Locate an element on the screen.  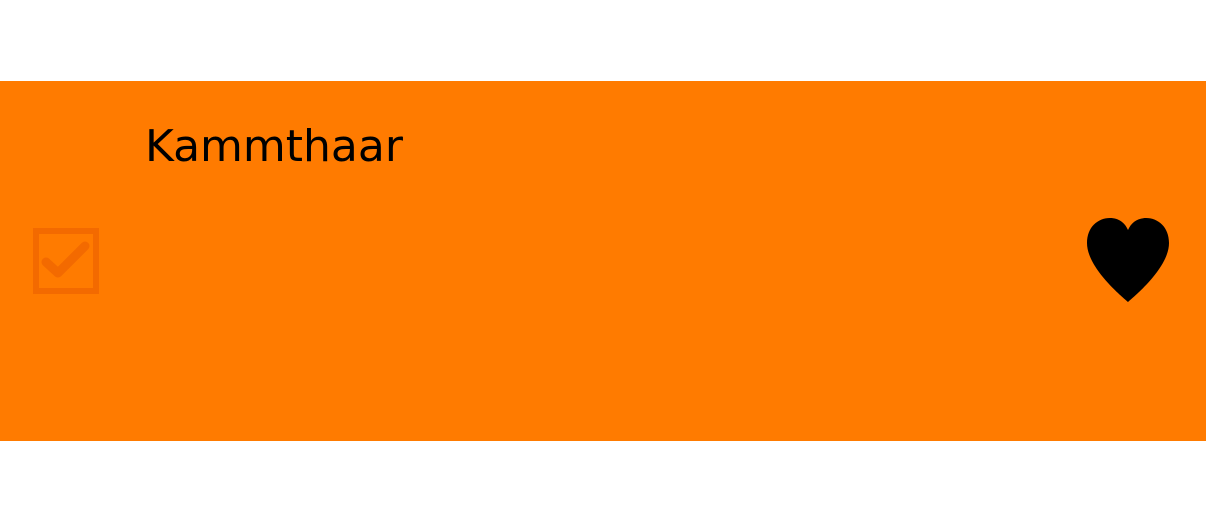
item-title: Kammthaar is located at coordinates (274, 146).